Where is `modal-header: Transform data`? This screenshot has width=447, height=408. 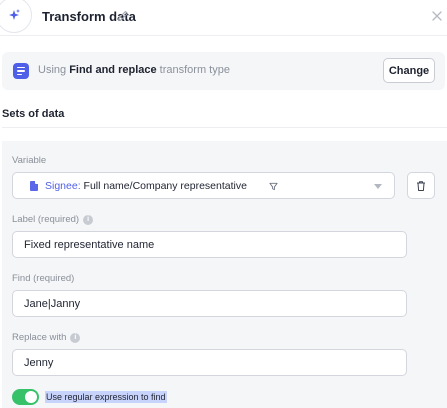 modal-header: Transform data is located at coordinates (223, 18).